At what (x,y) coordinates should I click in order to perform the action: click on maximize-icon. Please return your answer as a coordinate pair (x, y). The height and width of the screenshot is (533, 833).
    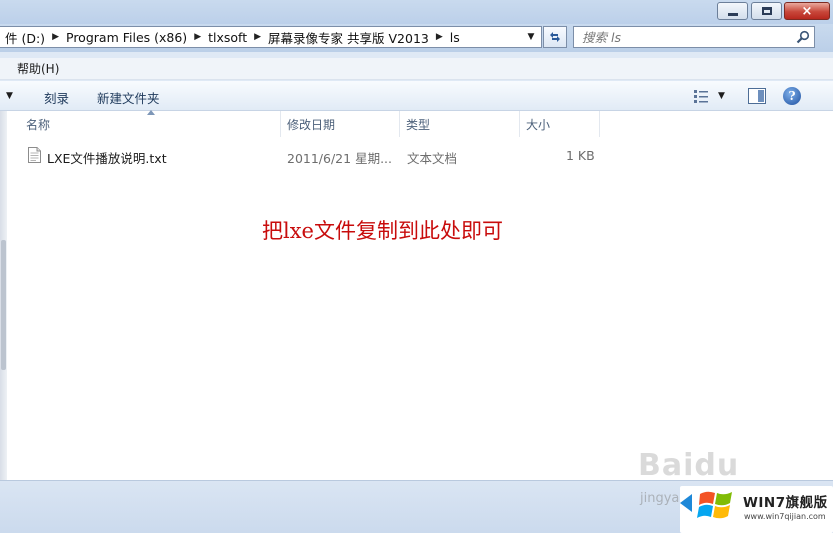
    Looking at the image, I should click on (766, 11).